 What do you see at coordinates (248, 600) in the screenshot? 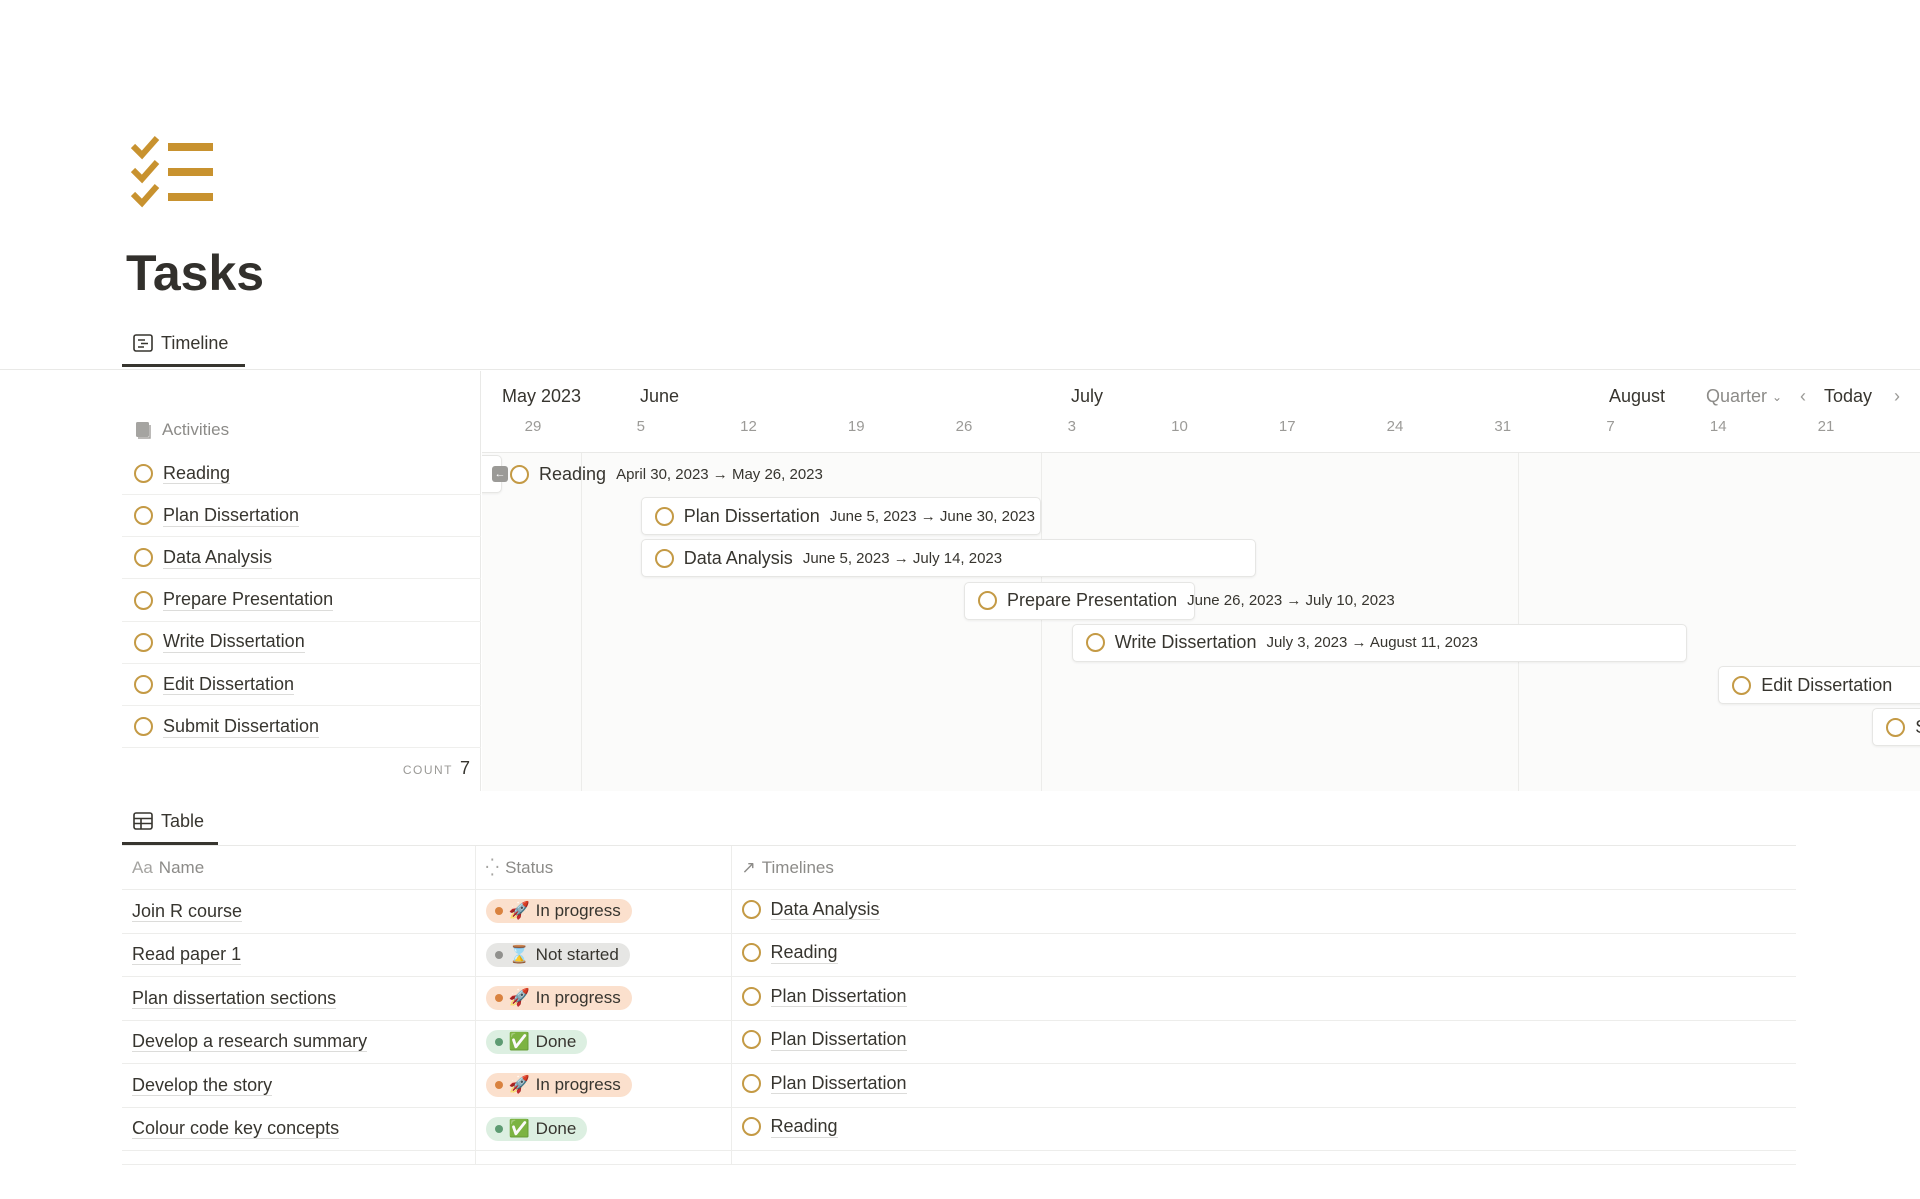
I see `row-title: Prepare Presentation` at bounding box center [248, 600].